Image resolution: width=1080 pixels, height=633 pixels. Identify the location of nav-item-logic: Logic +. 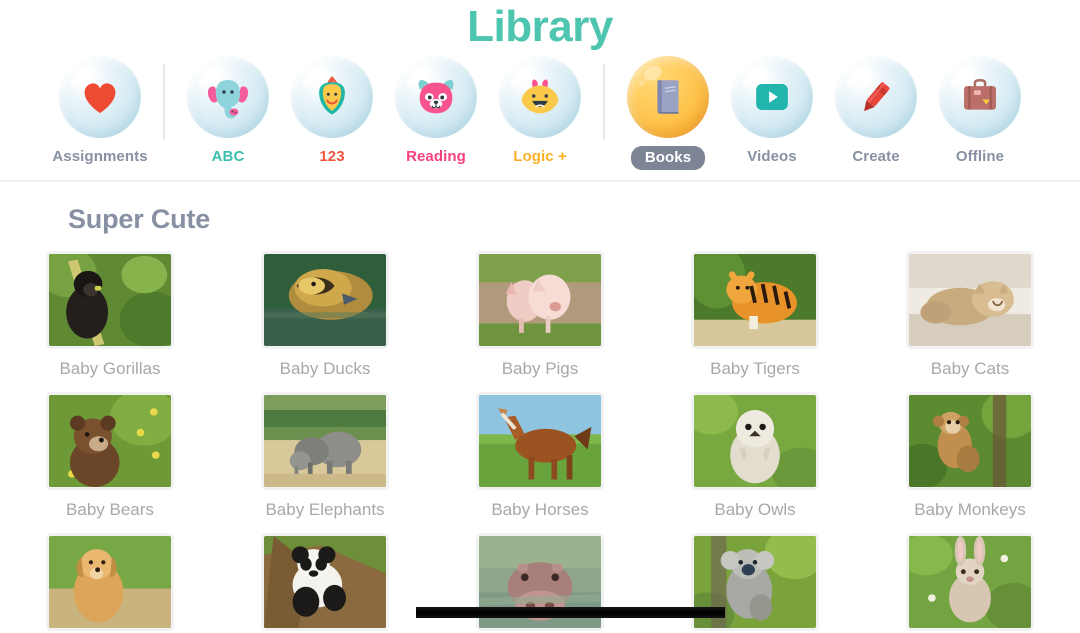
(540, 110).